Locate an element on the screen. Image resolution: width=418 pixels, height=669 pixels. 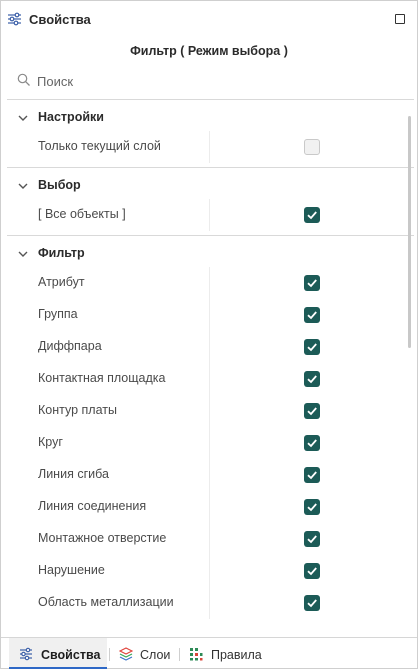
list-item: [ Все объекты ] is located at coordinates (201, 215).